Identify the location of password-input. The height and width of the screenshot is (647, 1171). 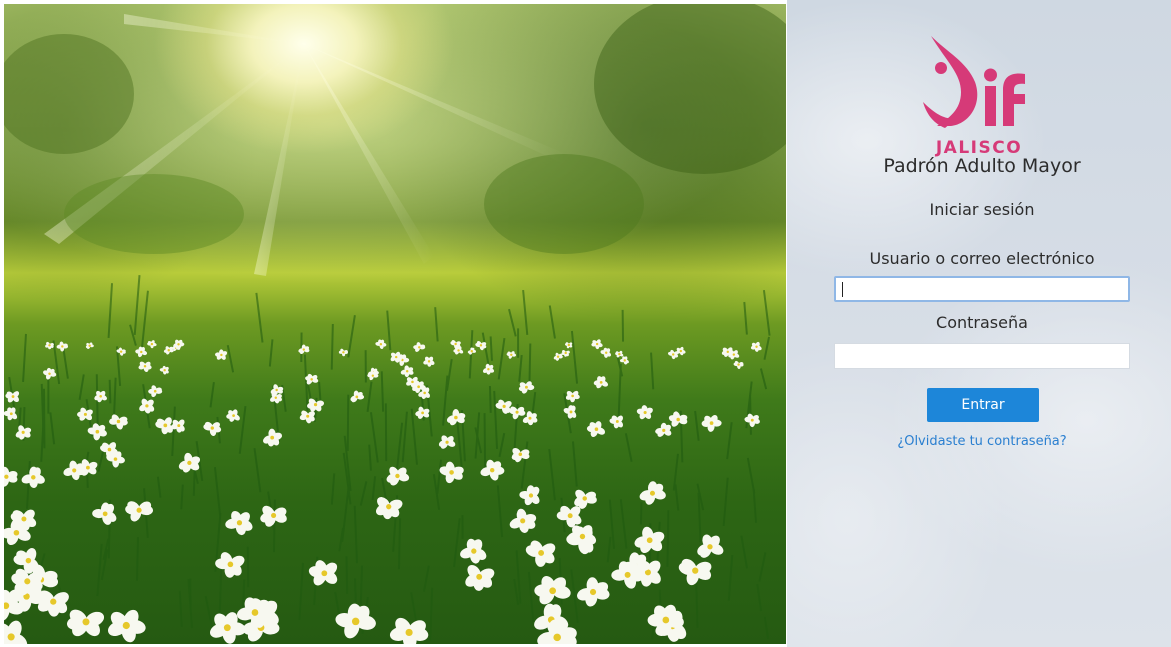
(982, 356).